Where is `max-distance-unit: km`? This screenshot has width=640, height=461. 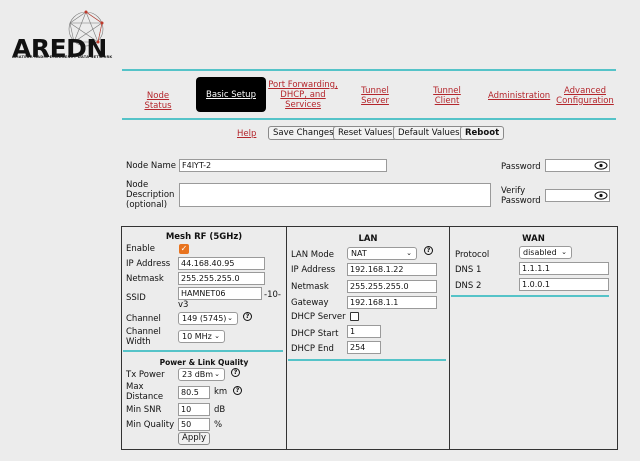 max-distance-unit: km is located at coordinates (221, 392).